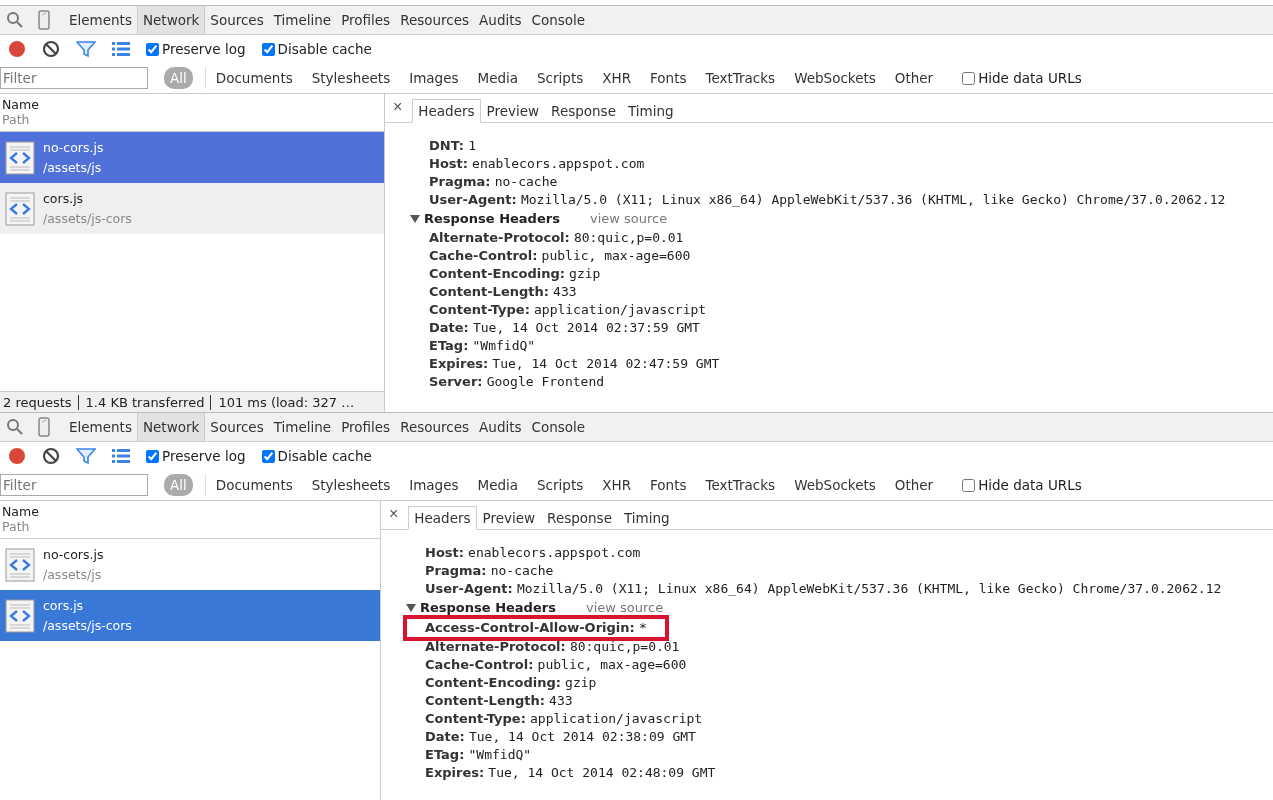 This screenshot has width=1273, height=800. I want to click on header-line: Content-Length: 433, so click(498, 701).